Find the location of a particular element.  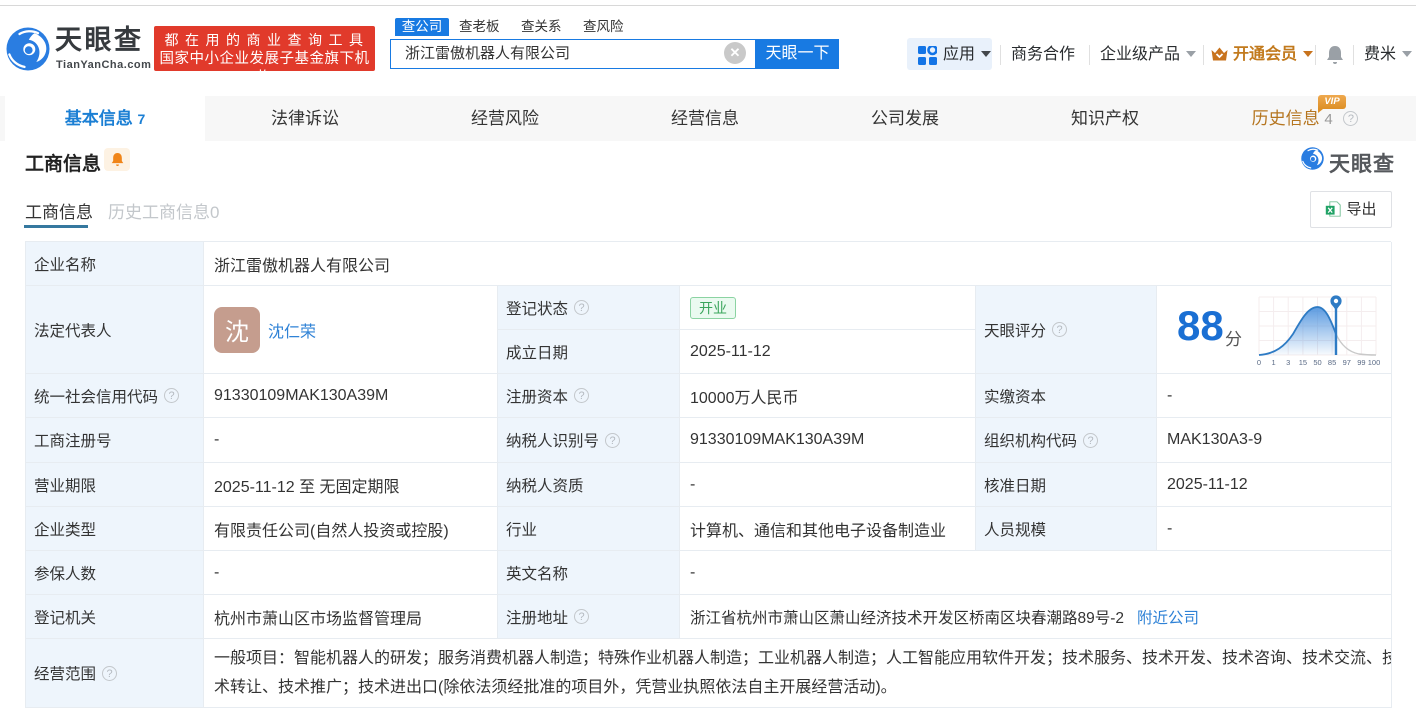

svg-text: 99 is located at coordinates (1361, 362).